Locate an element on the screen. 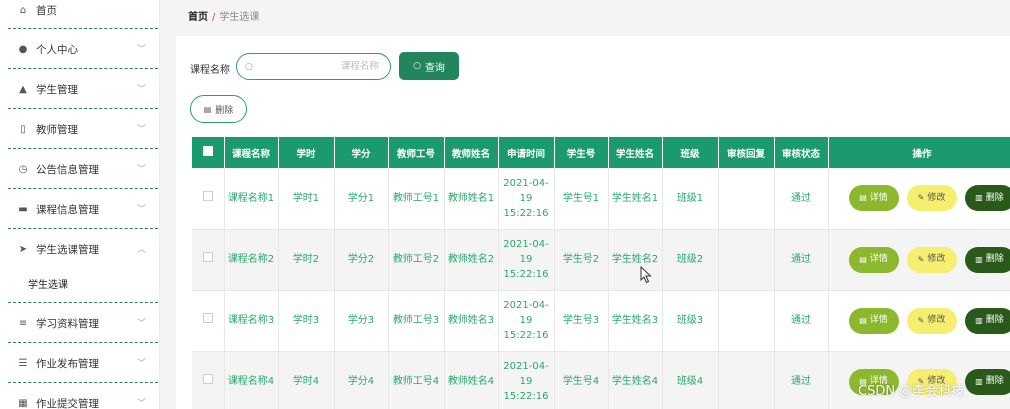 The image size is (1010, 409). sidebar-subitem-student-selection: 学生选课 is located at coordinates (79, 283).